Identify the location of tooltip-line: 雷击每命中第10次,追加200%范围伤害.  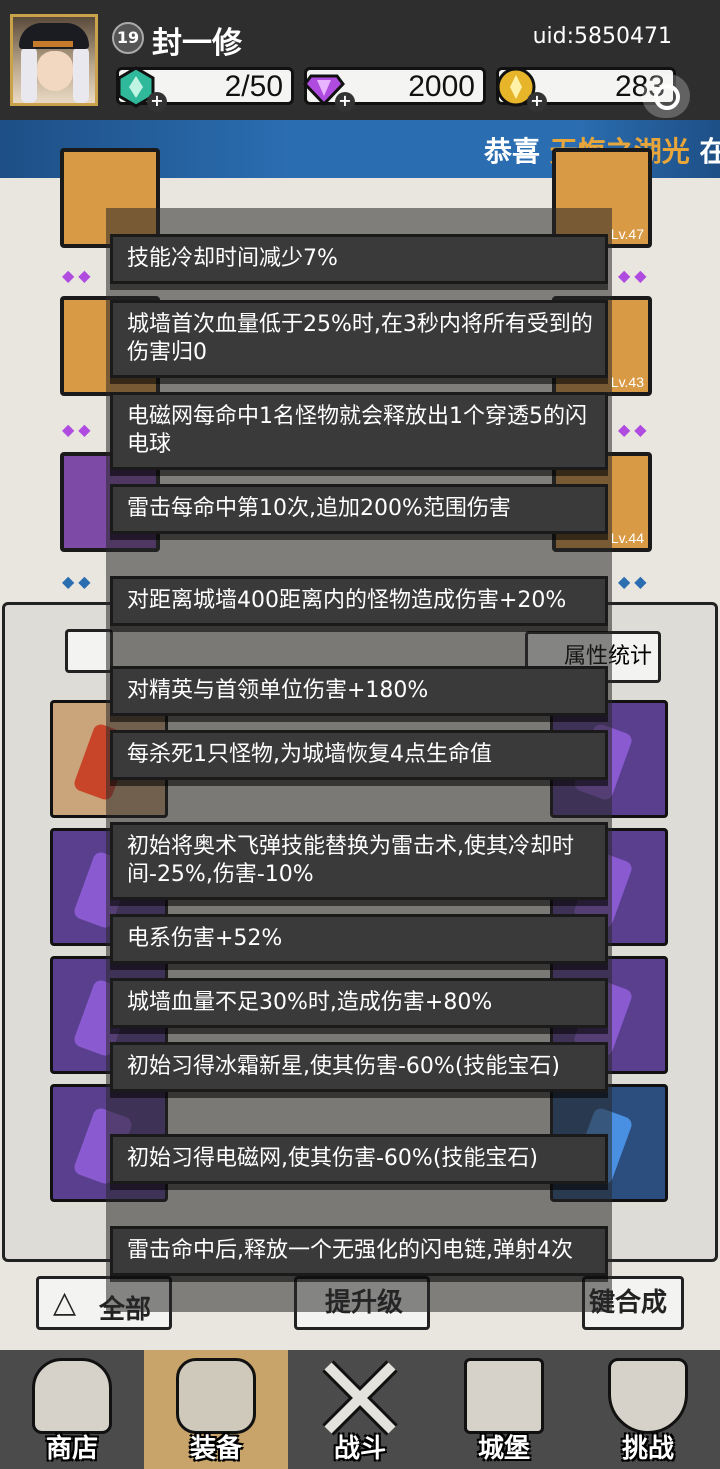
(359, 509).